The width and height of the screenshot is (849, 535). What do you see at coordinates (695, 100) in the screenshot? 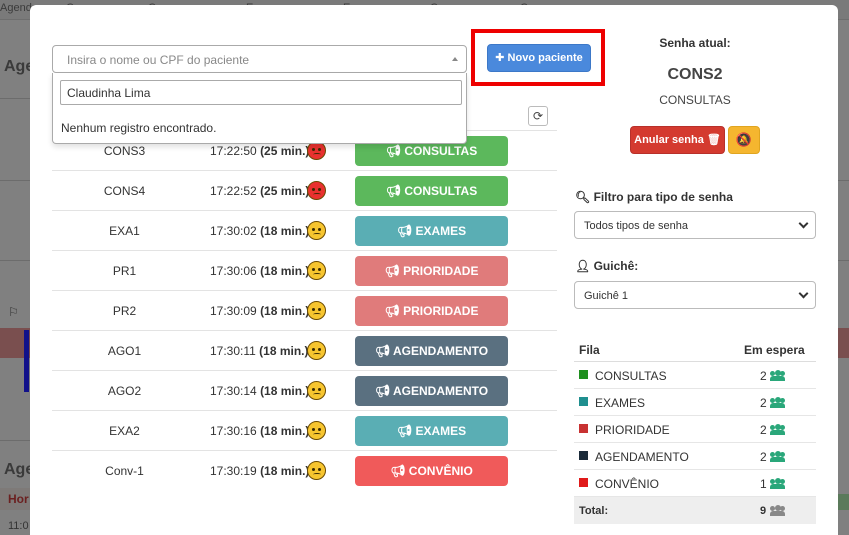
I see `current-ticket-queue: CONSULTAS` at bounding box center [695, 100].